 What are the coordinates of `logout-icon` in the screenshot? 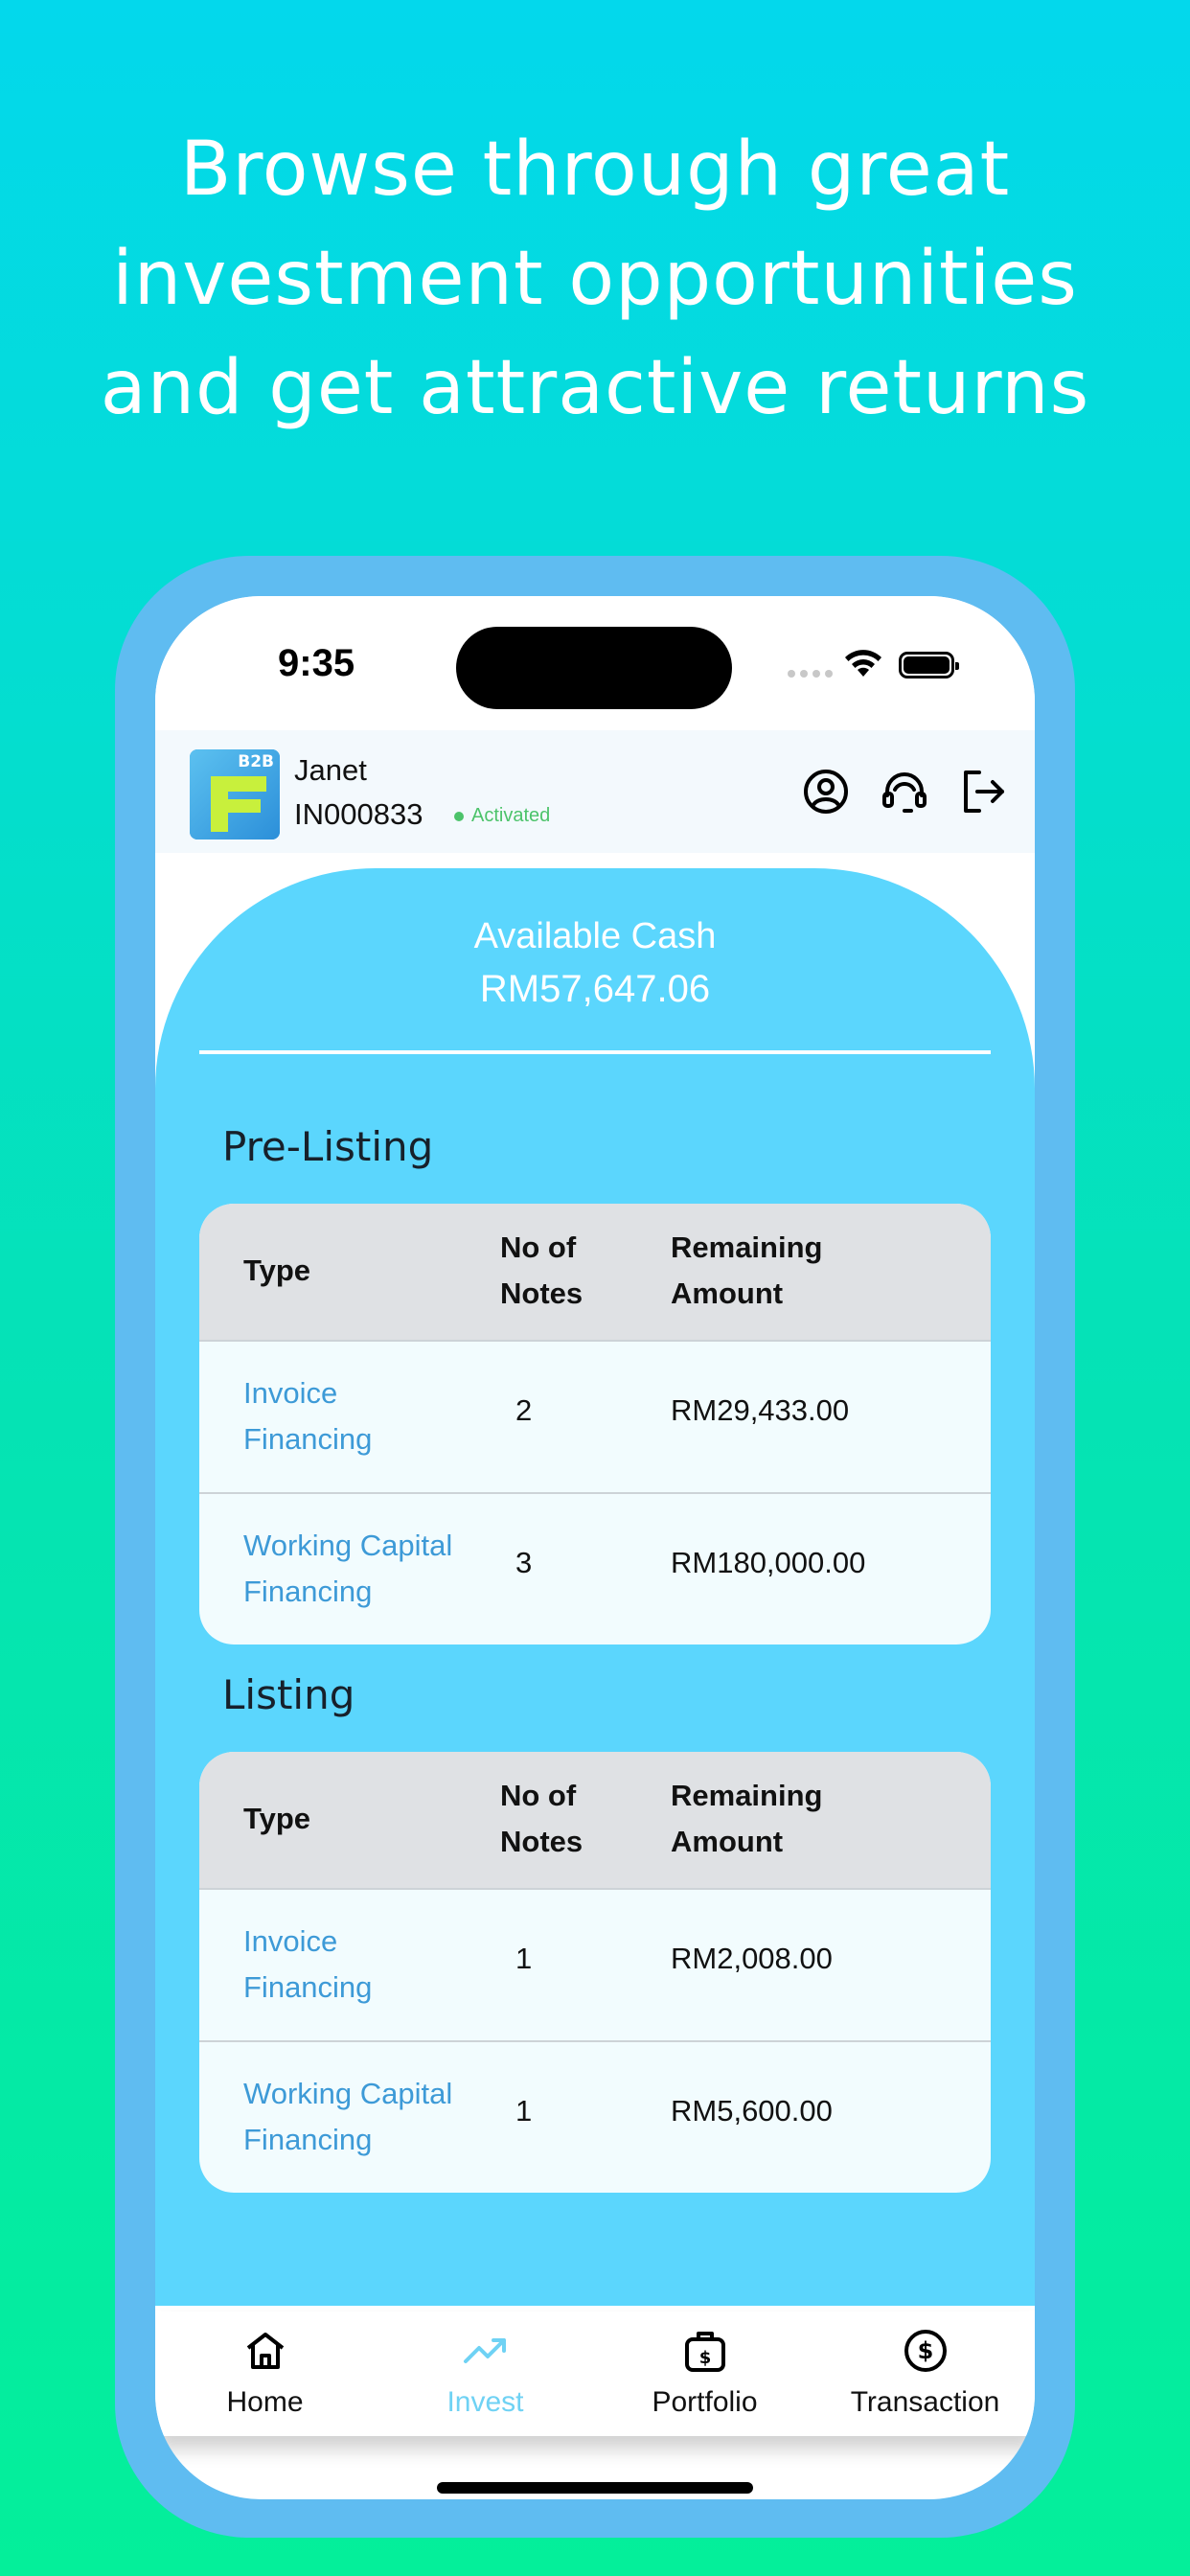 It's located at (983, 791).